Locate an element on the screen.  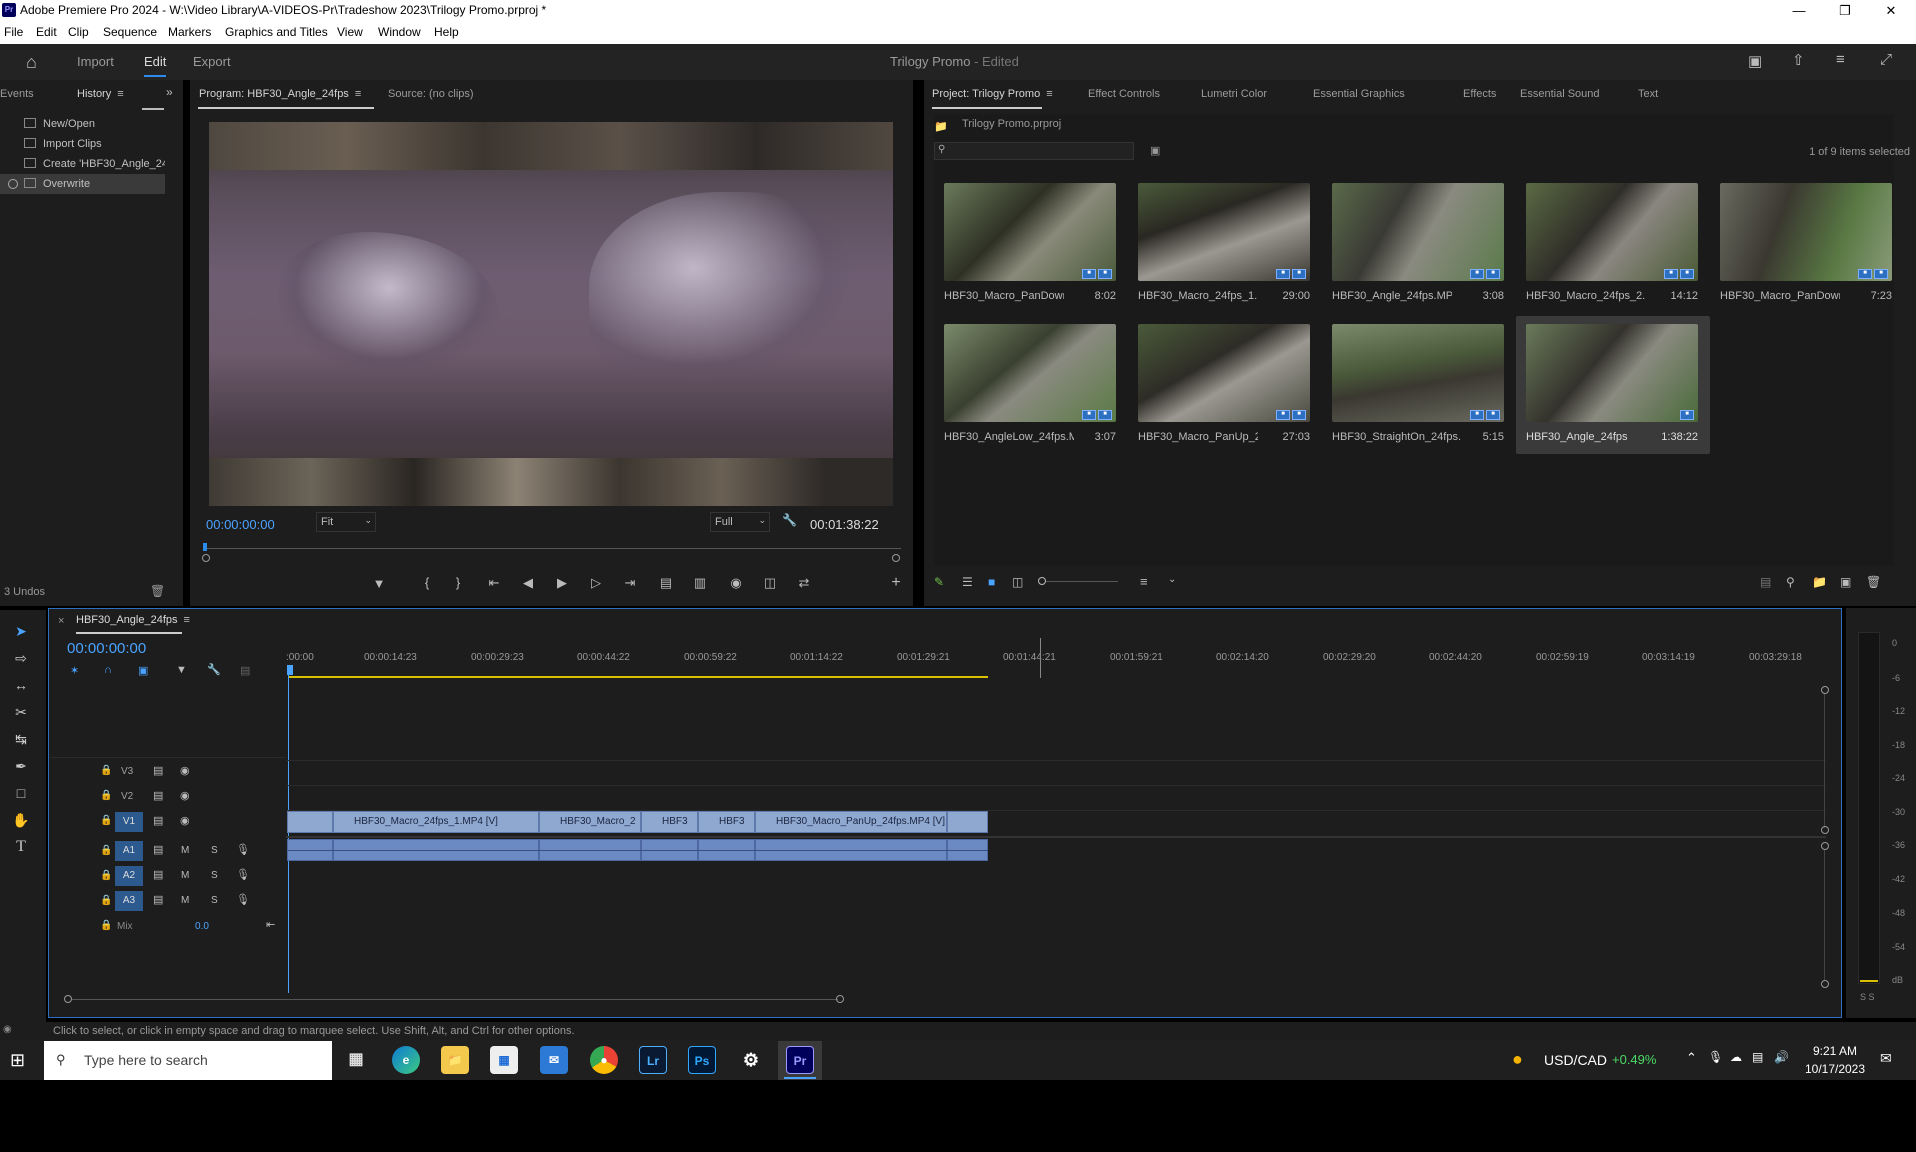
go-to-out-icon: ⇥ is located at coordinates (630, 583).